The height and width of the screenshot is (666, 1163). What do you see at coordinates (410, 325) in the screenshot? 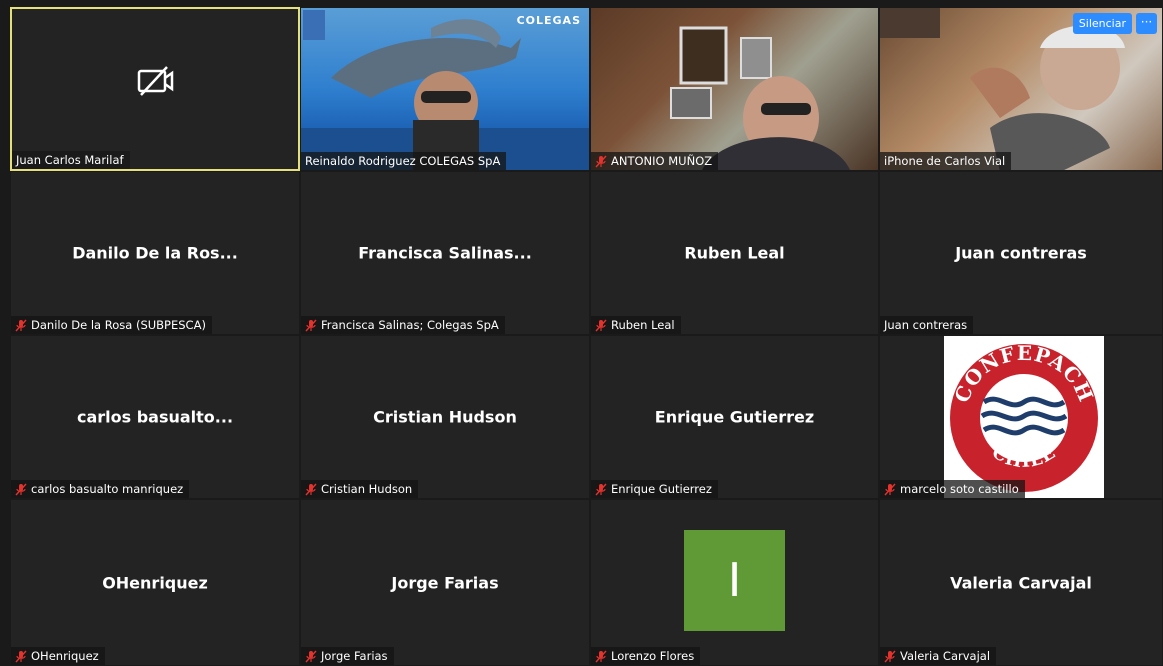
I see `participant-name: Francisca Salinas; Colegas SpA` at bounding box center [410, 325].